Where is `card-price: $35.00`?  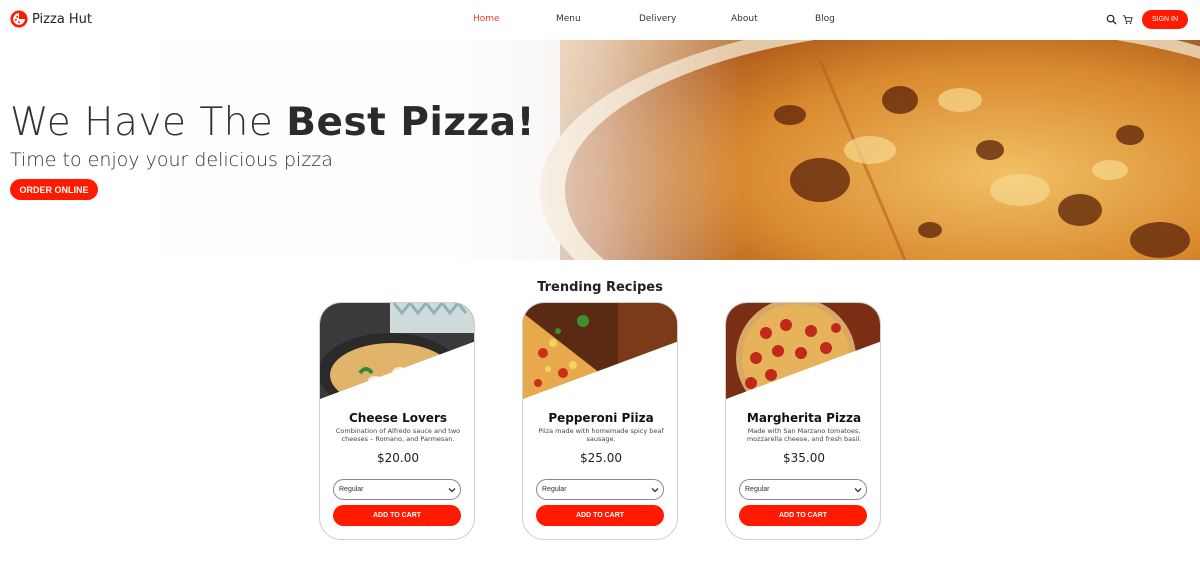 card-price: $35.00 is located at coordinates (804, 458).